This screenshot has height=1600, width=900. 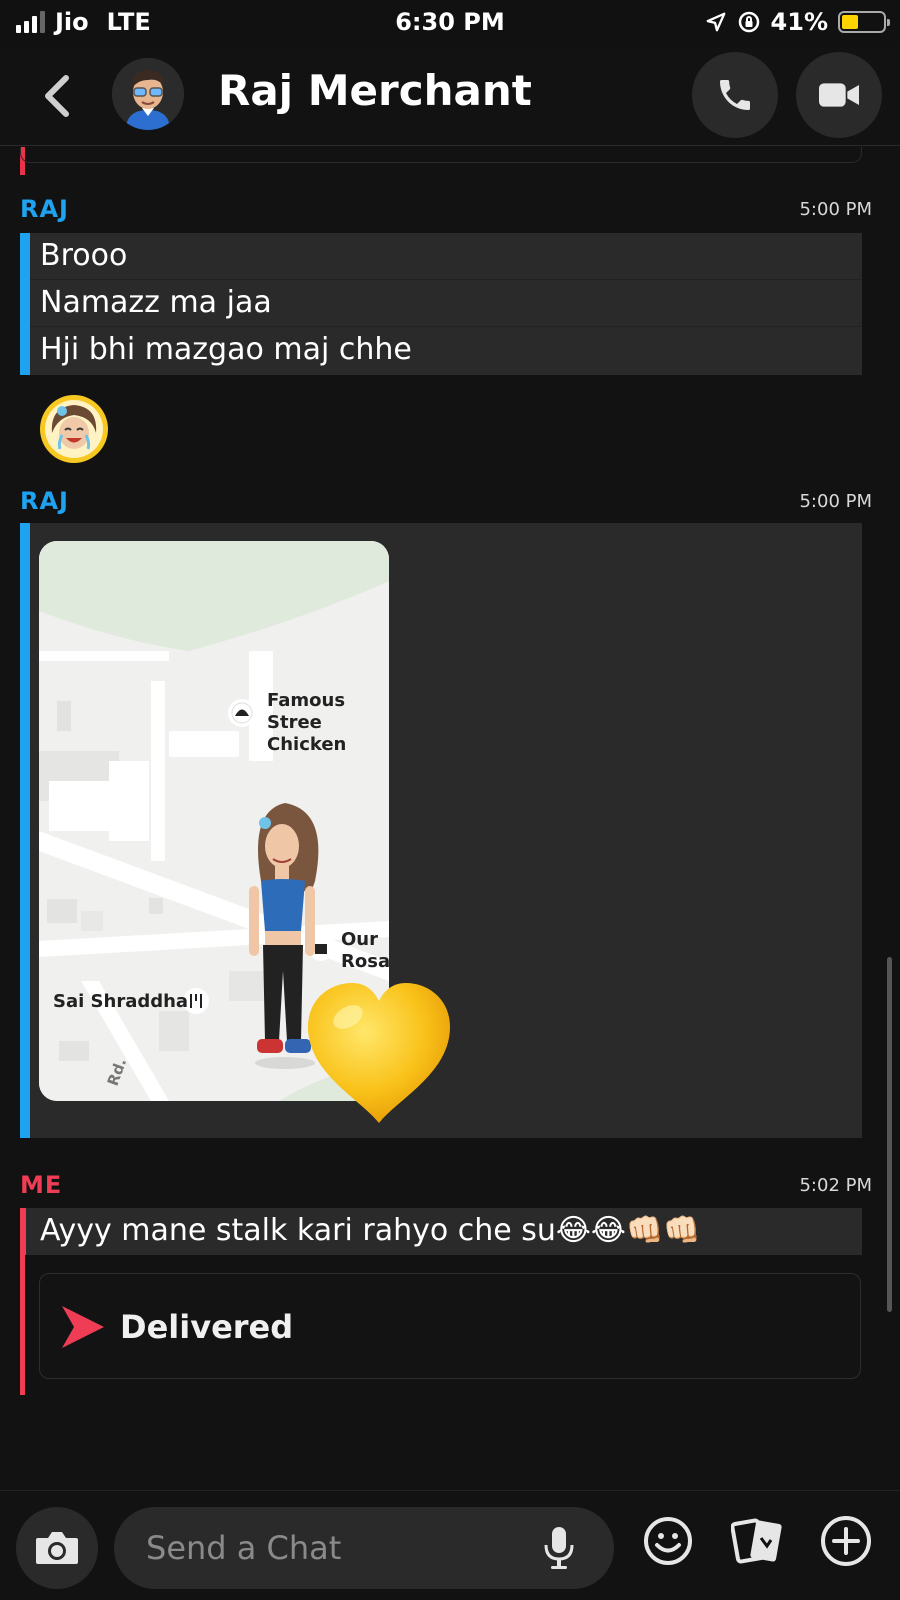 I want to click on composer-bar, so click(x=450, y=1545).